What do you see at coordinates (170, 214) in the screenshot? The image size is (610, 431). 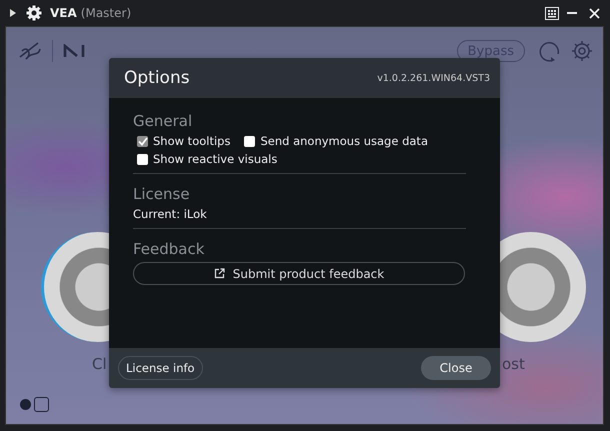 I see `license-text: Current: iLok` at bounding box center [170, 214].